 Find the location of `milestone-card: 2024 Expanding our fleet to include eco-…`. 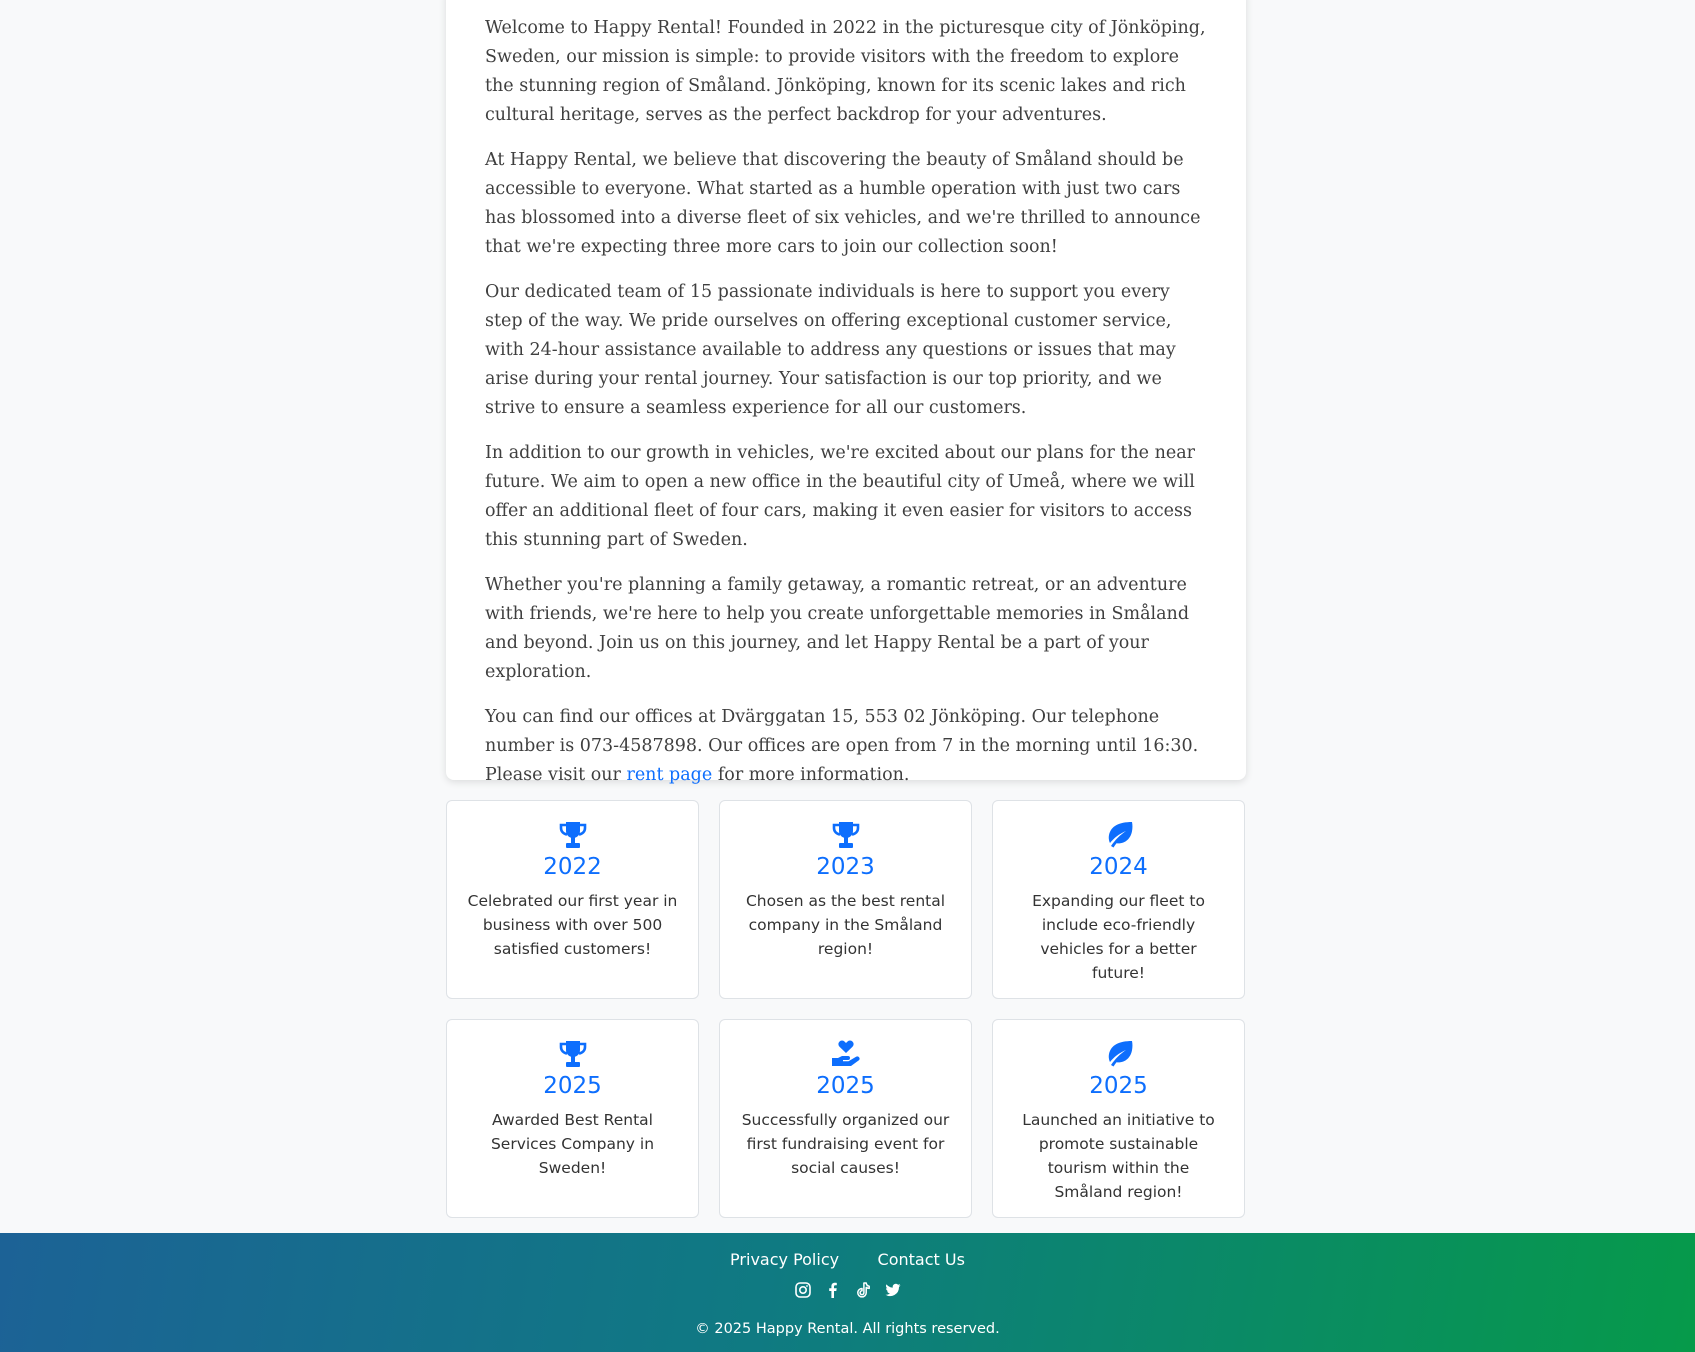

milestone-card: 2024 Expanding our fleet to include eco-… is located at coordinates (1118, 899).